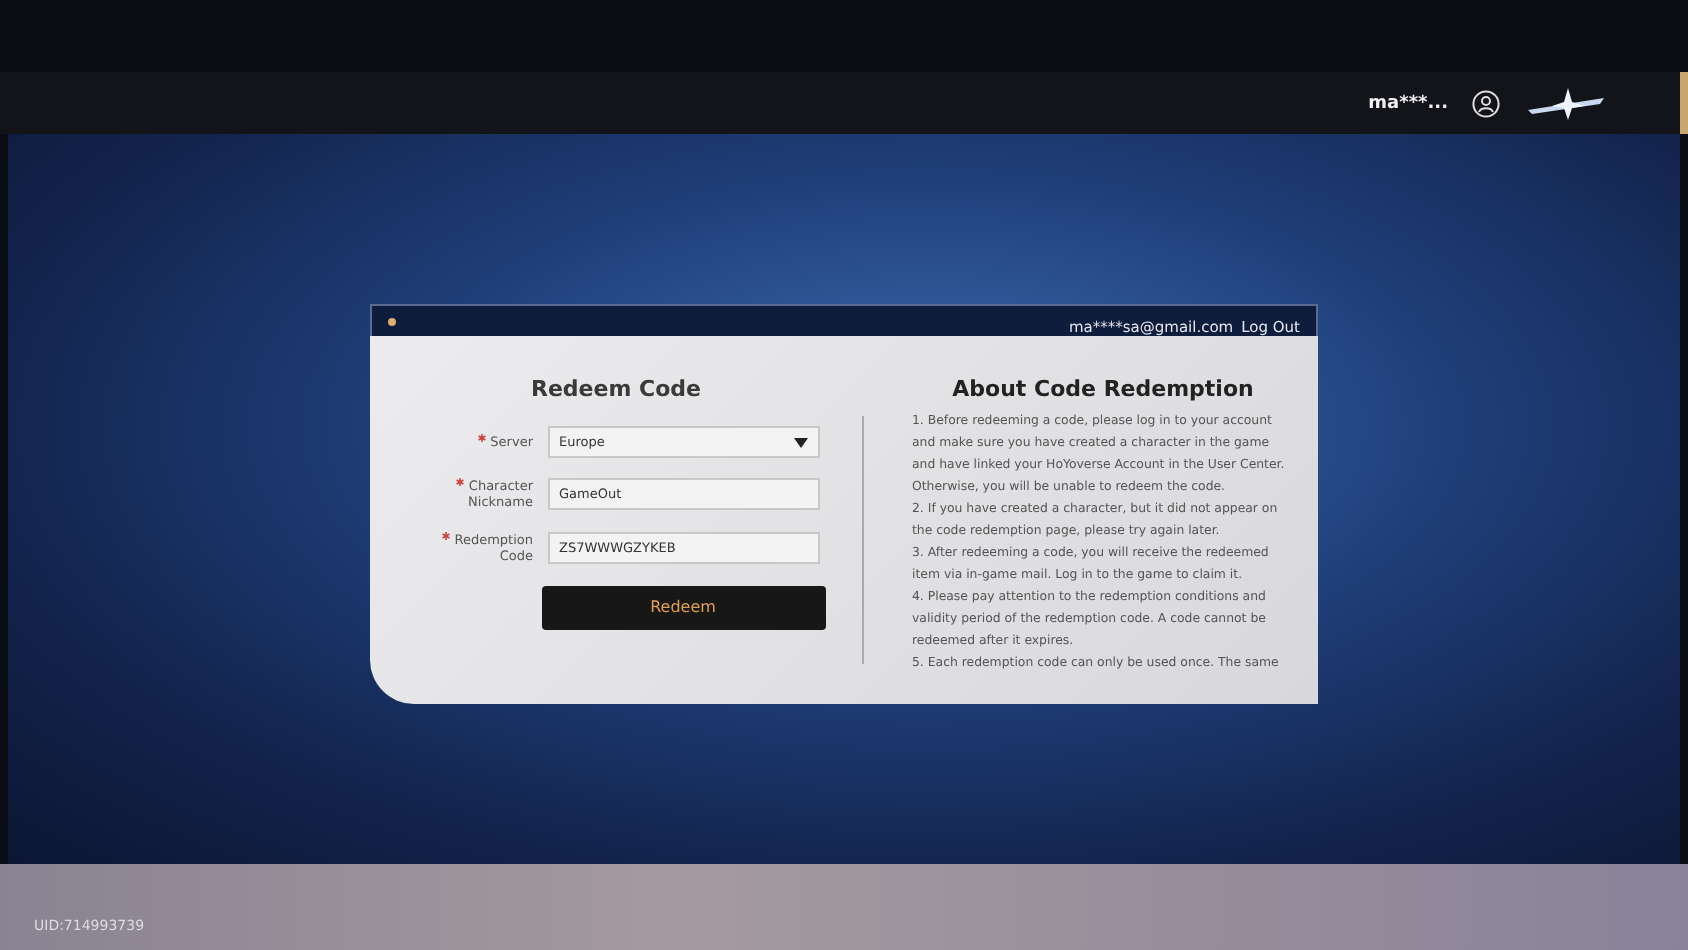 The image size is (1688, 950). What do you see at coordinates (683, 607) in the screenshot?
I see `redeem-button: Redeem` at bounding box center [683, 607].